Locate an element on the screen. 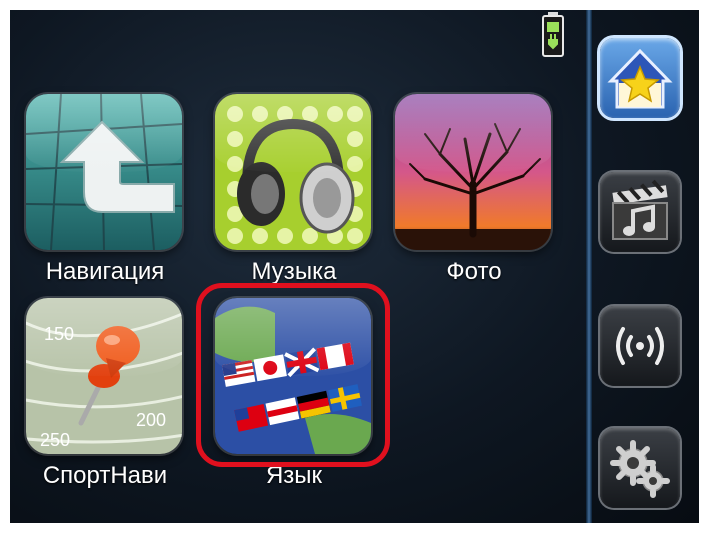 Image resolution: width=709 pixels, height=533 pixels. home-button is located at coordinates (640, 78).